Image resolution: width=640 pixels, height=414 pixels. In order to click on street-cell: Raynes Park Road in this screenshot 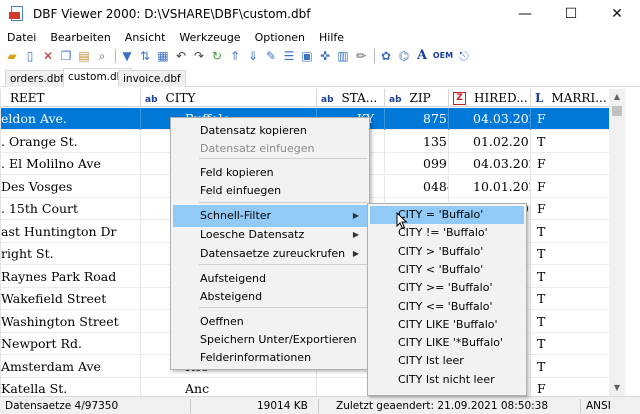, I will do `click(71, 276)`.